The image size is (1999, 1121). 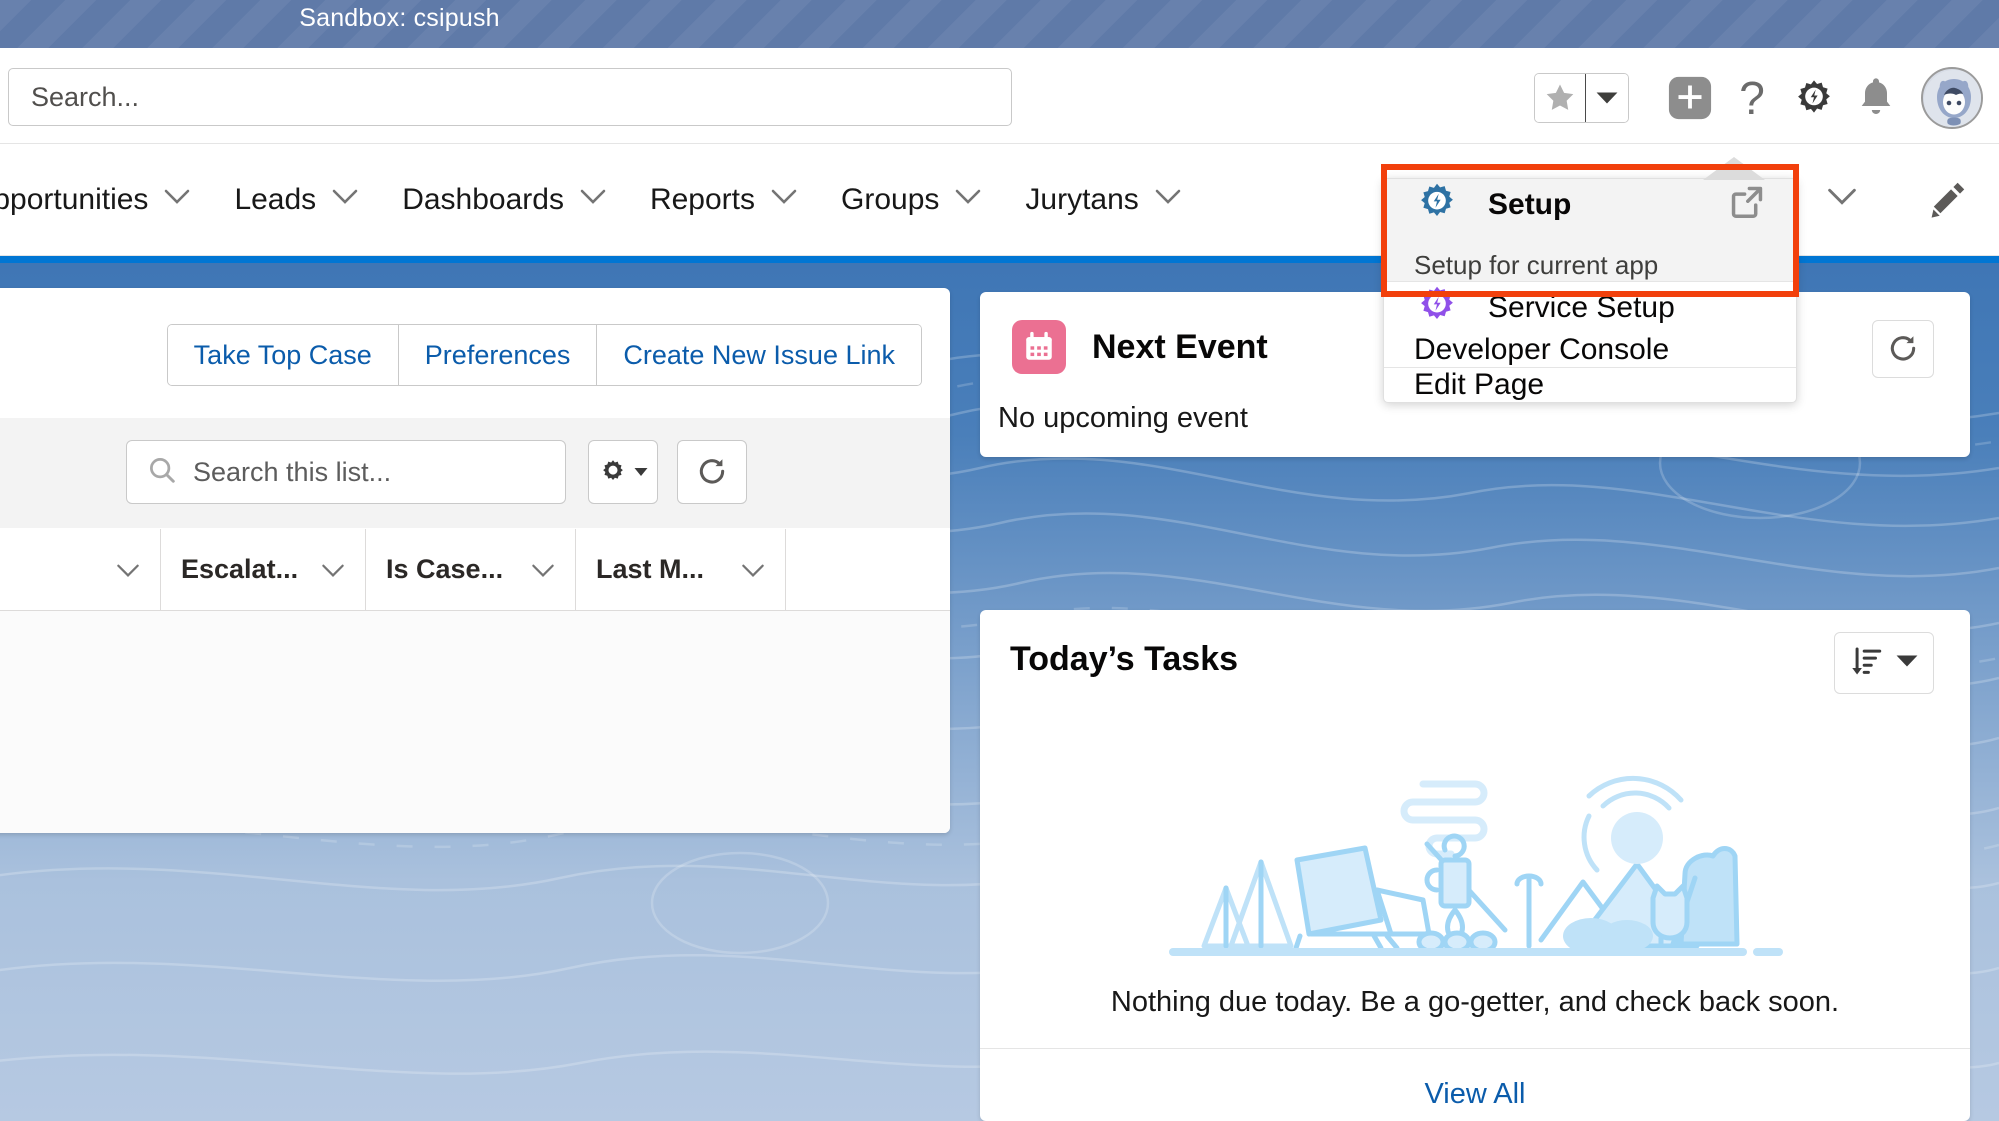 What do you see at coordinates (758, 355) in the screenshot?
I see `create-new-issue-link-button: Create New Issue Link` at bounding box center [758, 355].